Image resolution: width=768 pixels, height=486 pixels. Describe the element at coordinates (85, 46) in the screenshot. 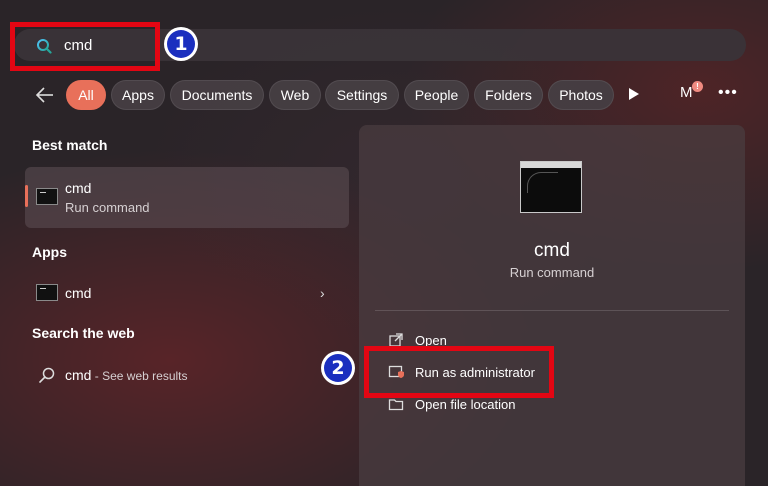

I see `annotation-box-search` at that location.